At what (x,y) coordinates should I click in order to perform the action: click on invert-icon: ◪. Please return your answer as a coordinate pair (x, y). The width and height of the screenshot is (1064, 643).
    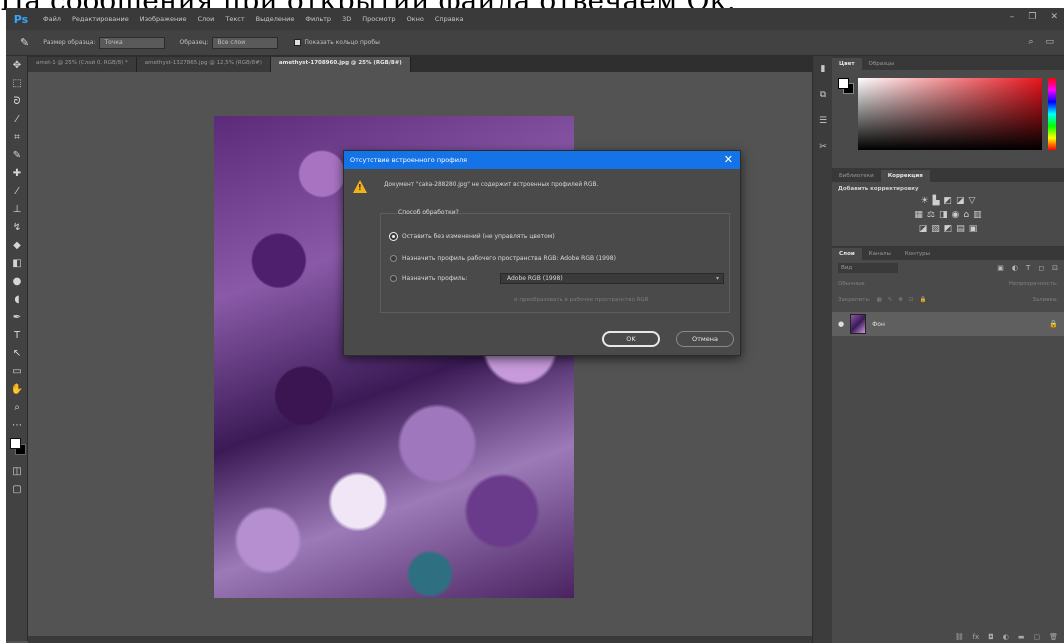
    Looking at the image, I should click on (923, 231).